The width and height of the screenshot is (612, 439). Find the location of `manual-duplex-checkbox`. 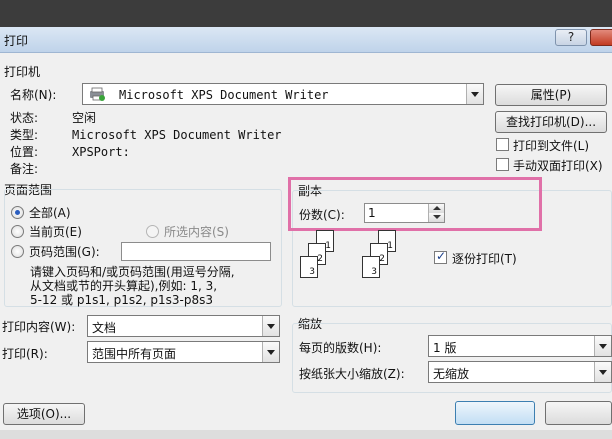

manual-duplex-checkbox is located at coordinates (502, 164).